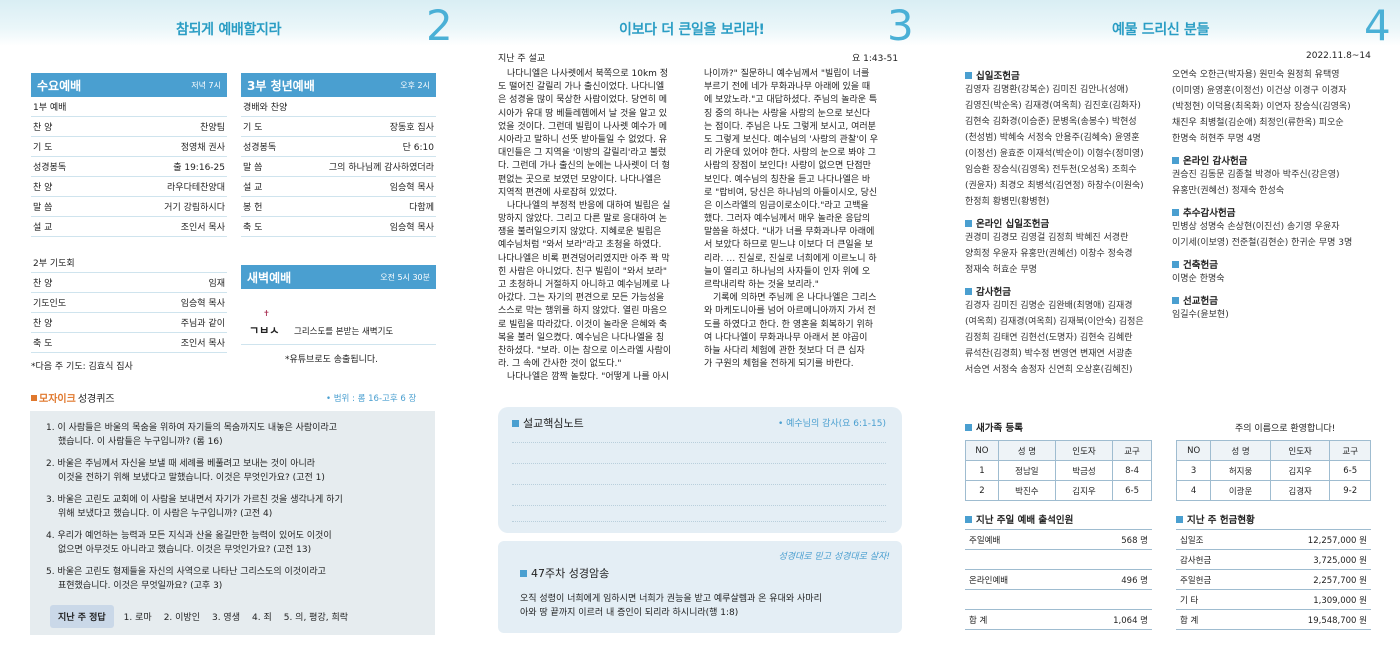  What do you see at coordinates (875, 59) in the screenshot?
I see `sermon-reference: 요 1:43-51` at bounding box center [875, 59].